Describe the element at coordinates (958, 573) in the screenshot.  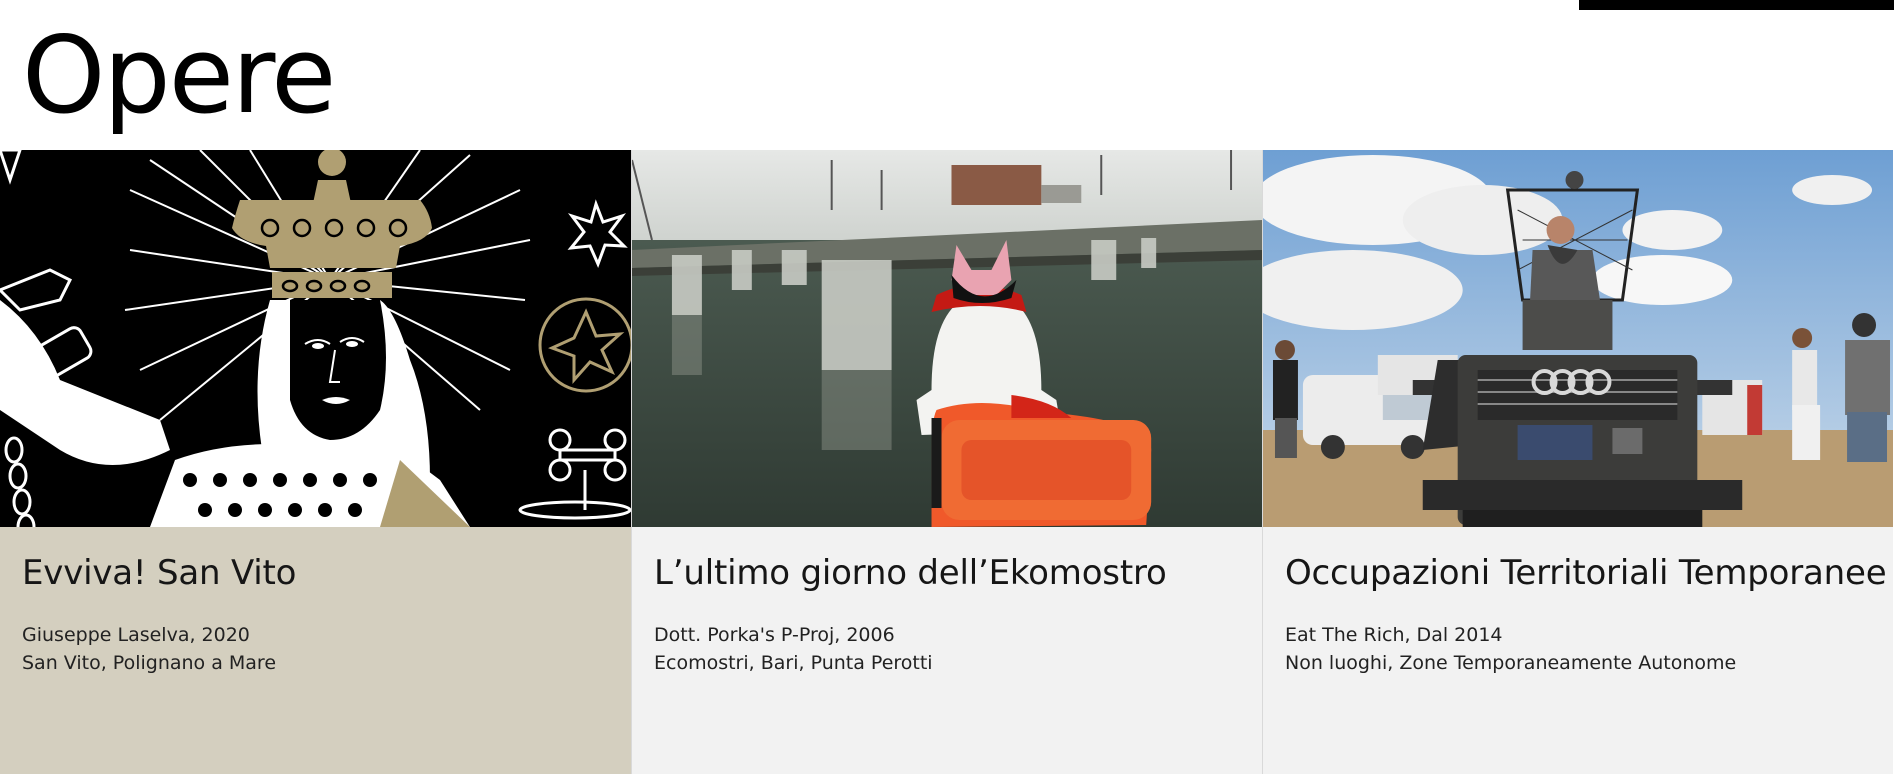
I see `work-title: L’ultimo giorno dell’Ekomostro` at that location.